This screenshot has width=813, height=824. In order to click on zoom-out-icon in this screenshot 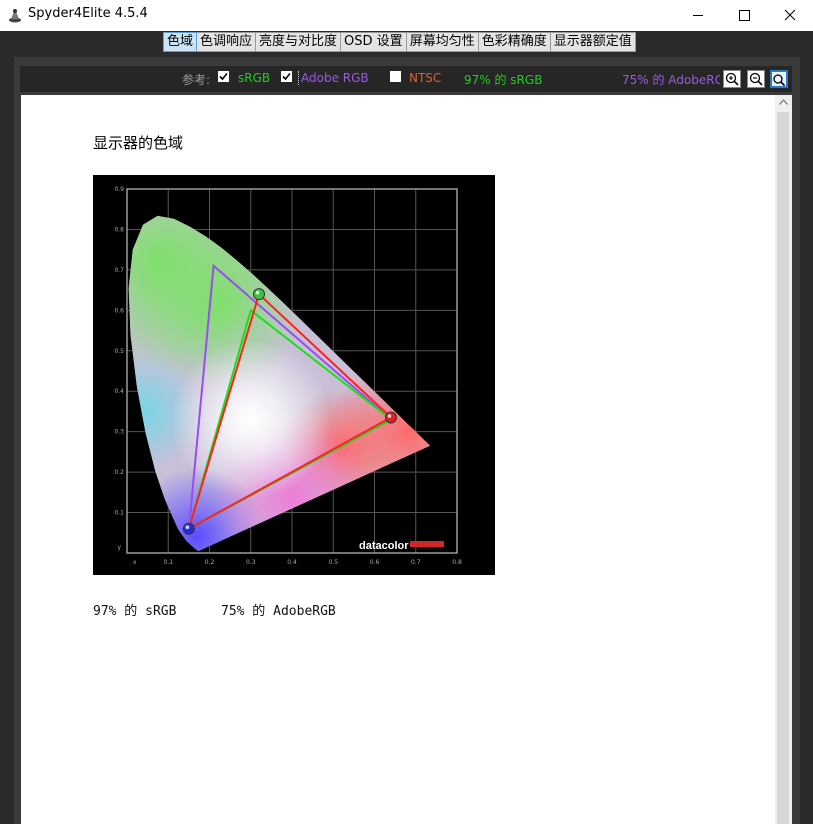, I will do `click(756, 79)`.